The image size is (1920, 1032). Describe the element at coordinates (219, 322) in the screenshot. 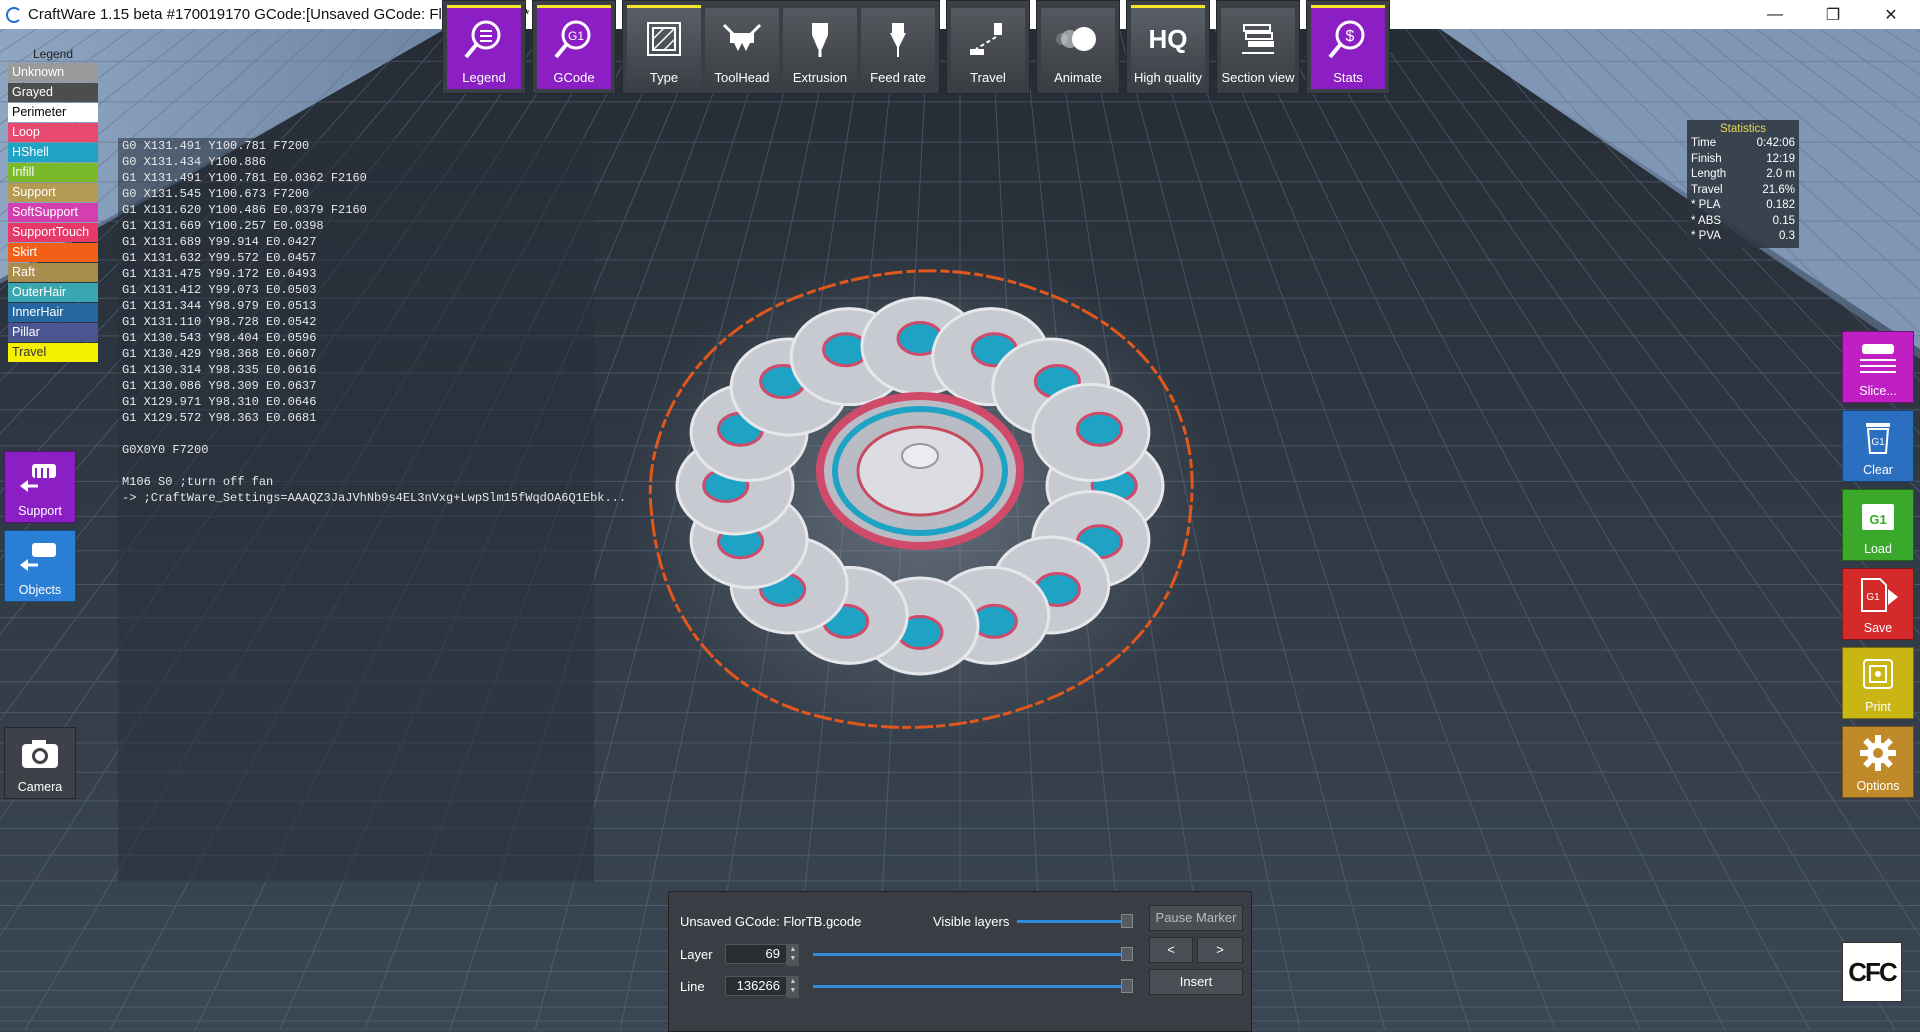

I see `gcode-line: G1 X131.110 Y98.728 E0.0542` at that location.